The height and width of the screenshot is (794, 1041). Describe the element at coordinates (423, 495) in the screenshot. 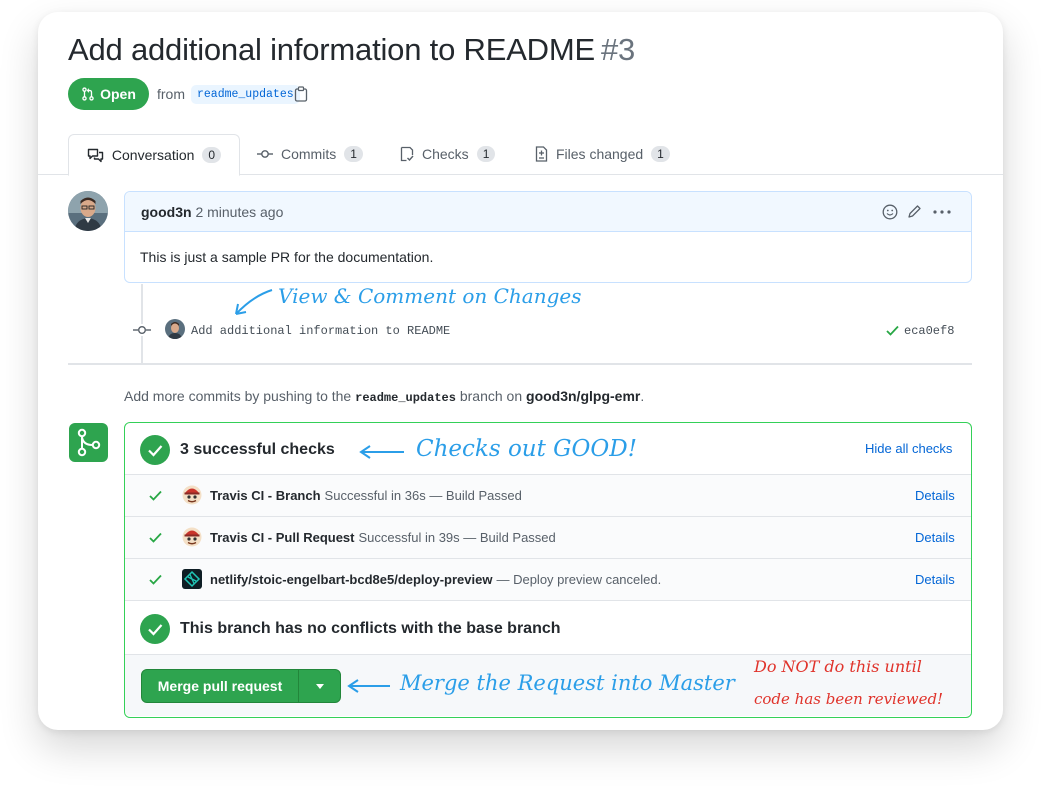

I see `check-description: Successful in 36s — Build Passed` at that location.